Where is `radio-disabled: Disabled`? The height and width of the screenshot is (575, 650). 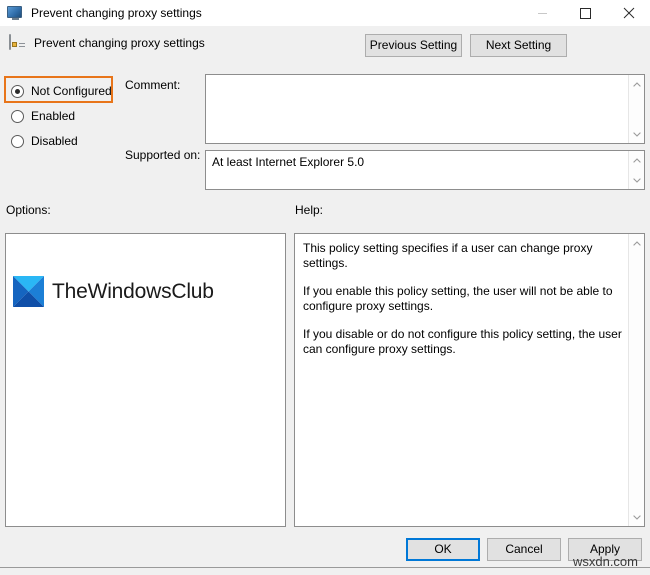 radio-disabled: Disabled is located at coordinates (44, 141).